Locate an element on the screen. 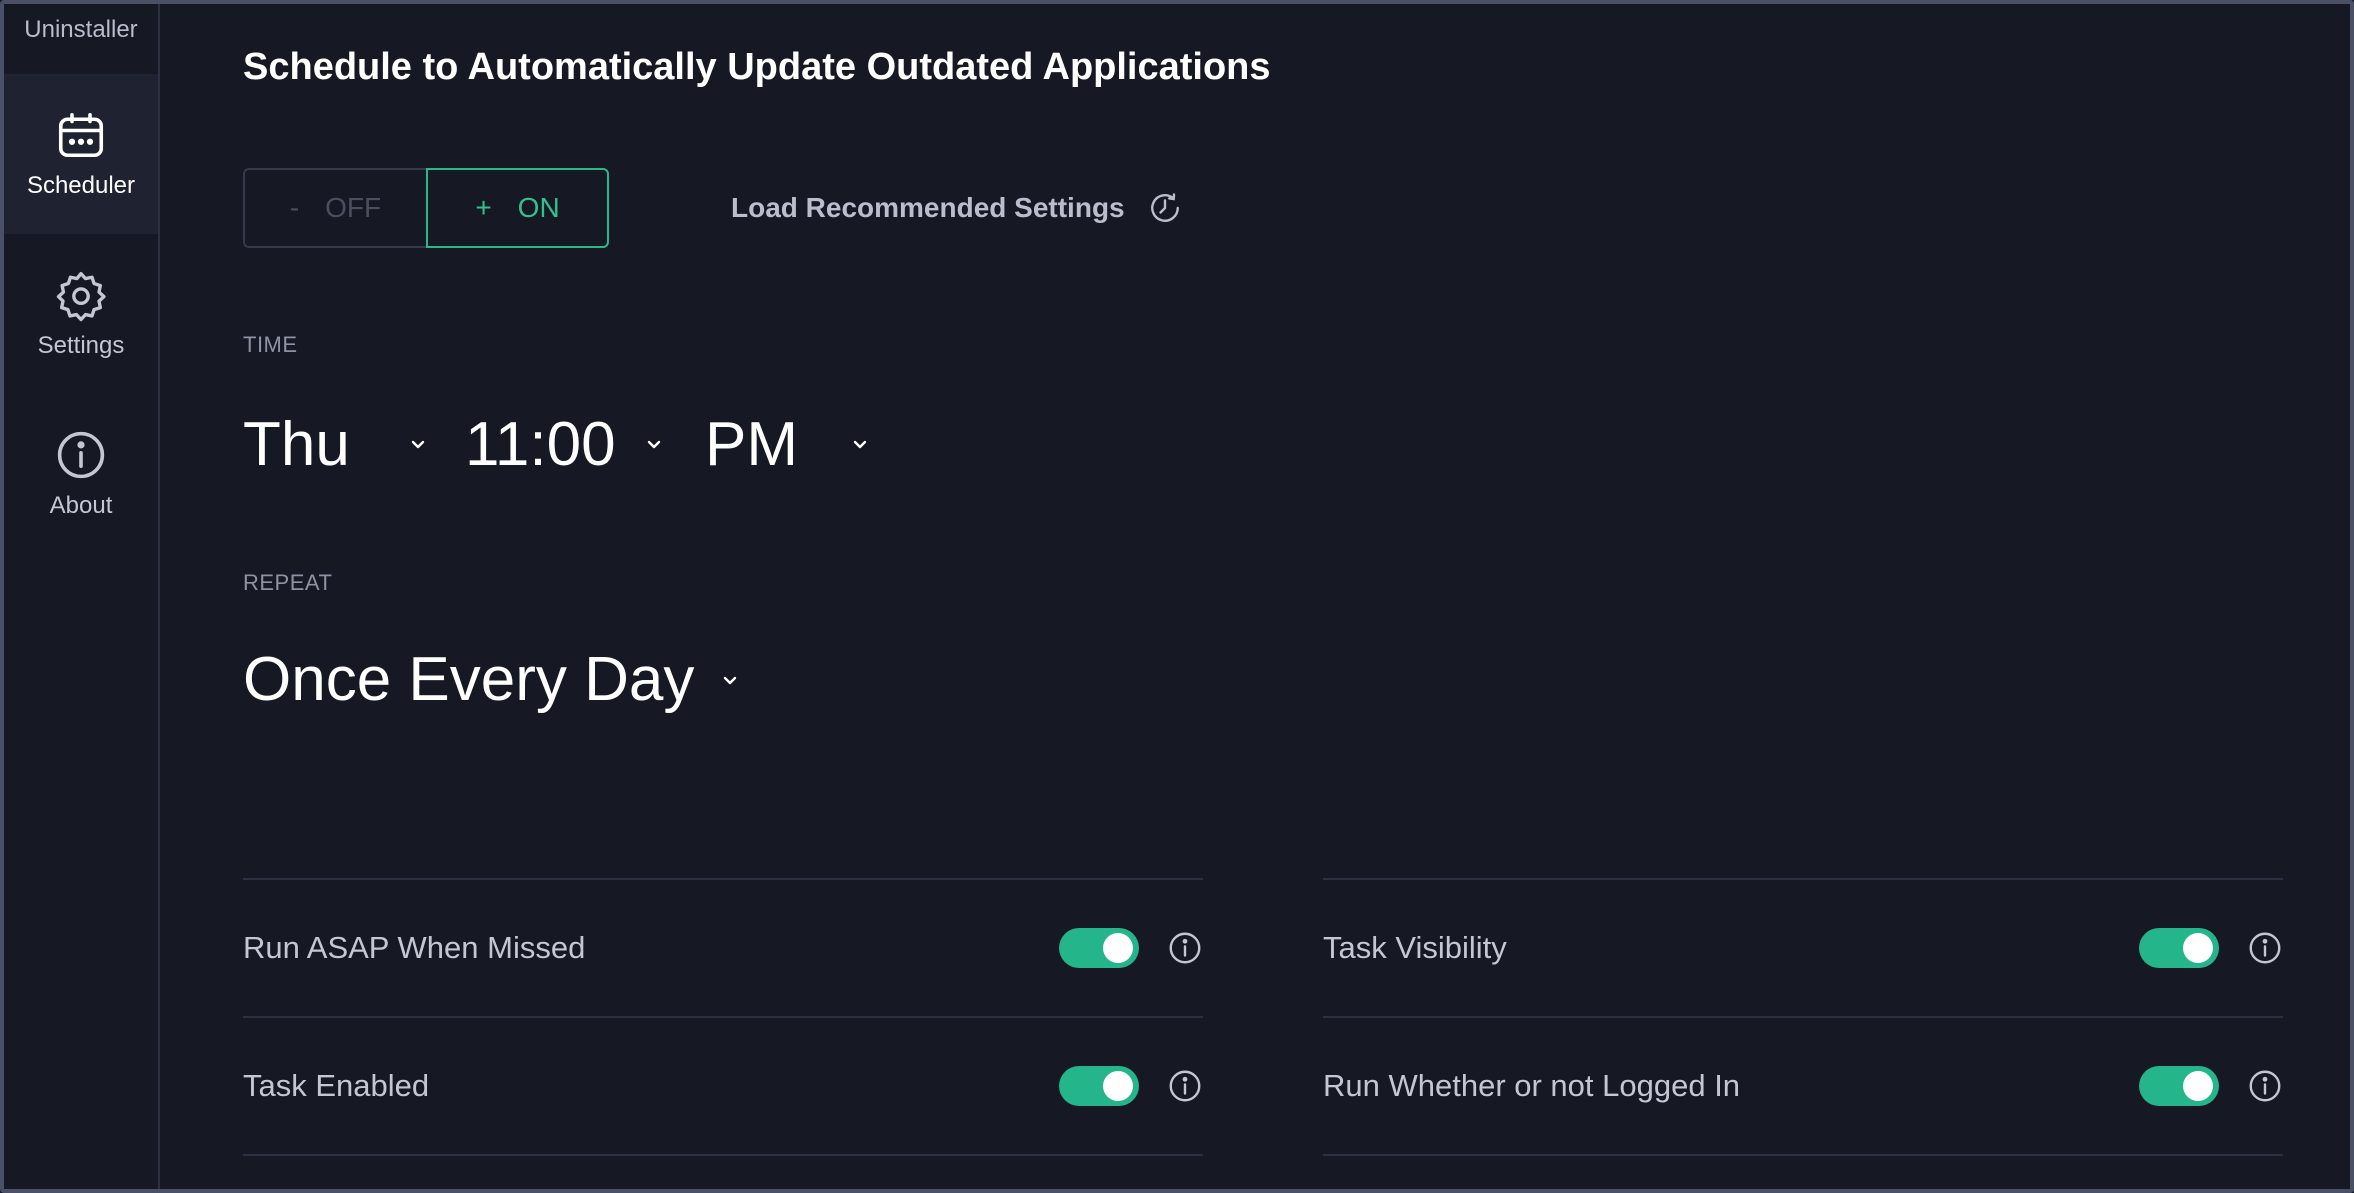  repeat-section-label: REPEAT is located at coordinates (288, 582).